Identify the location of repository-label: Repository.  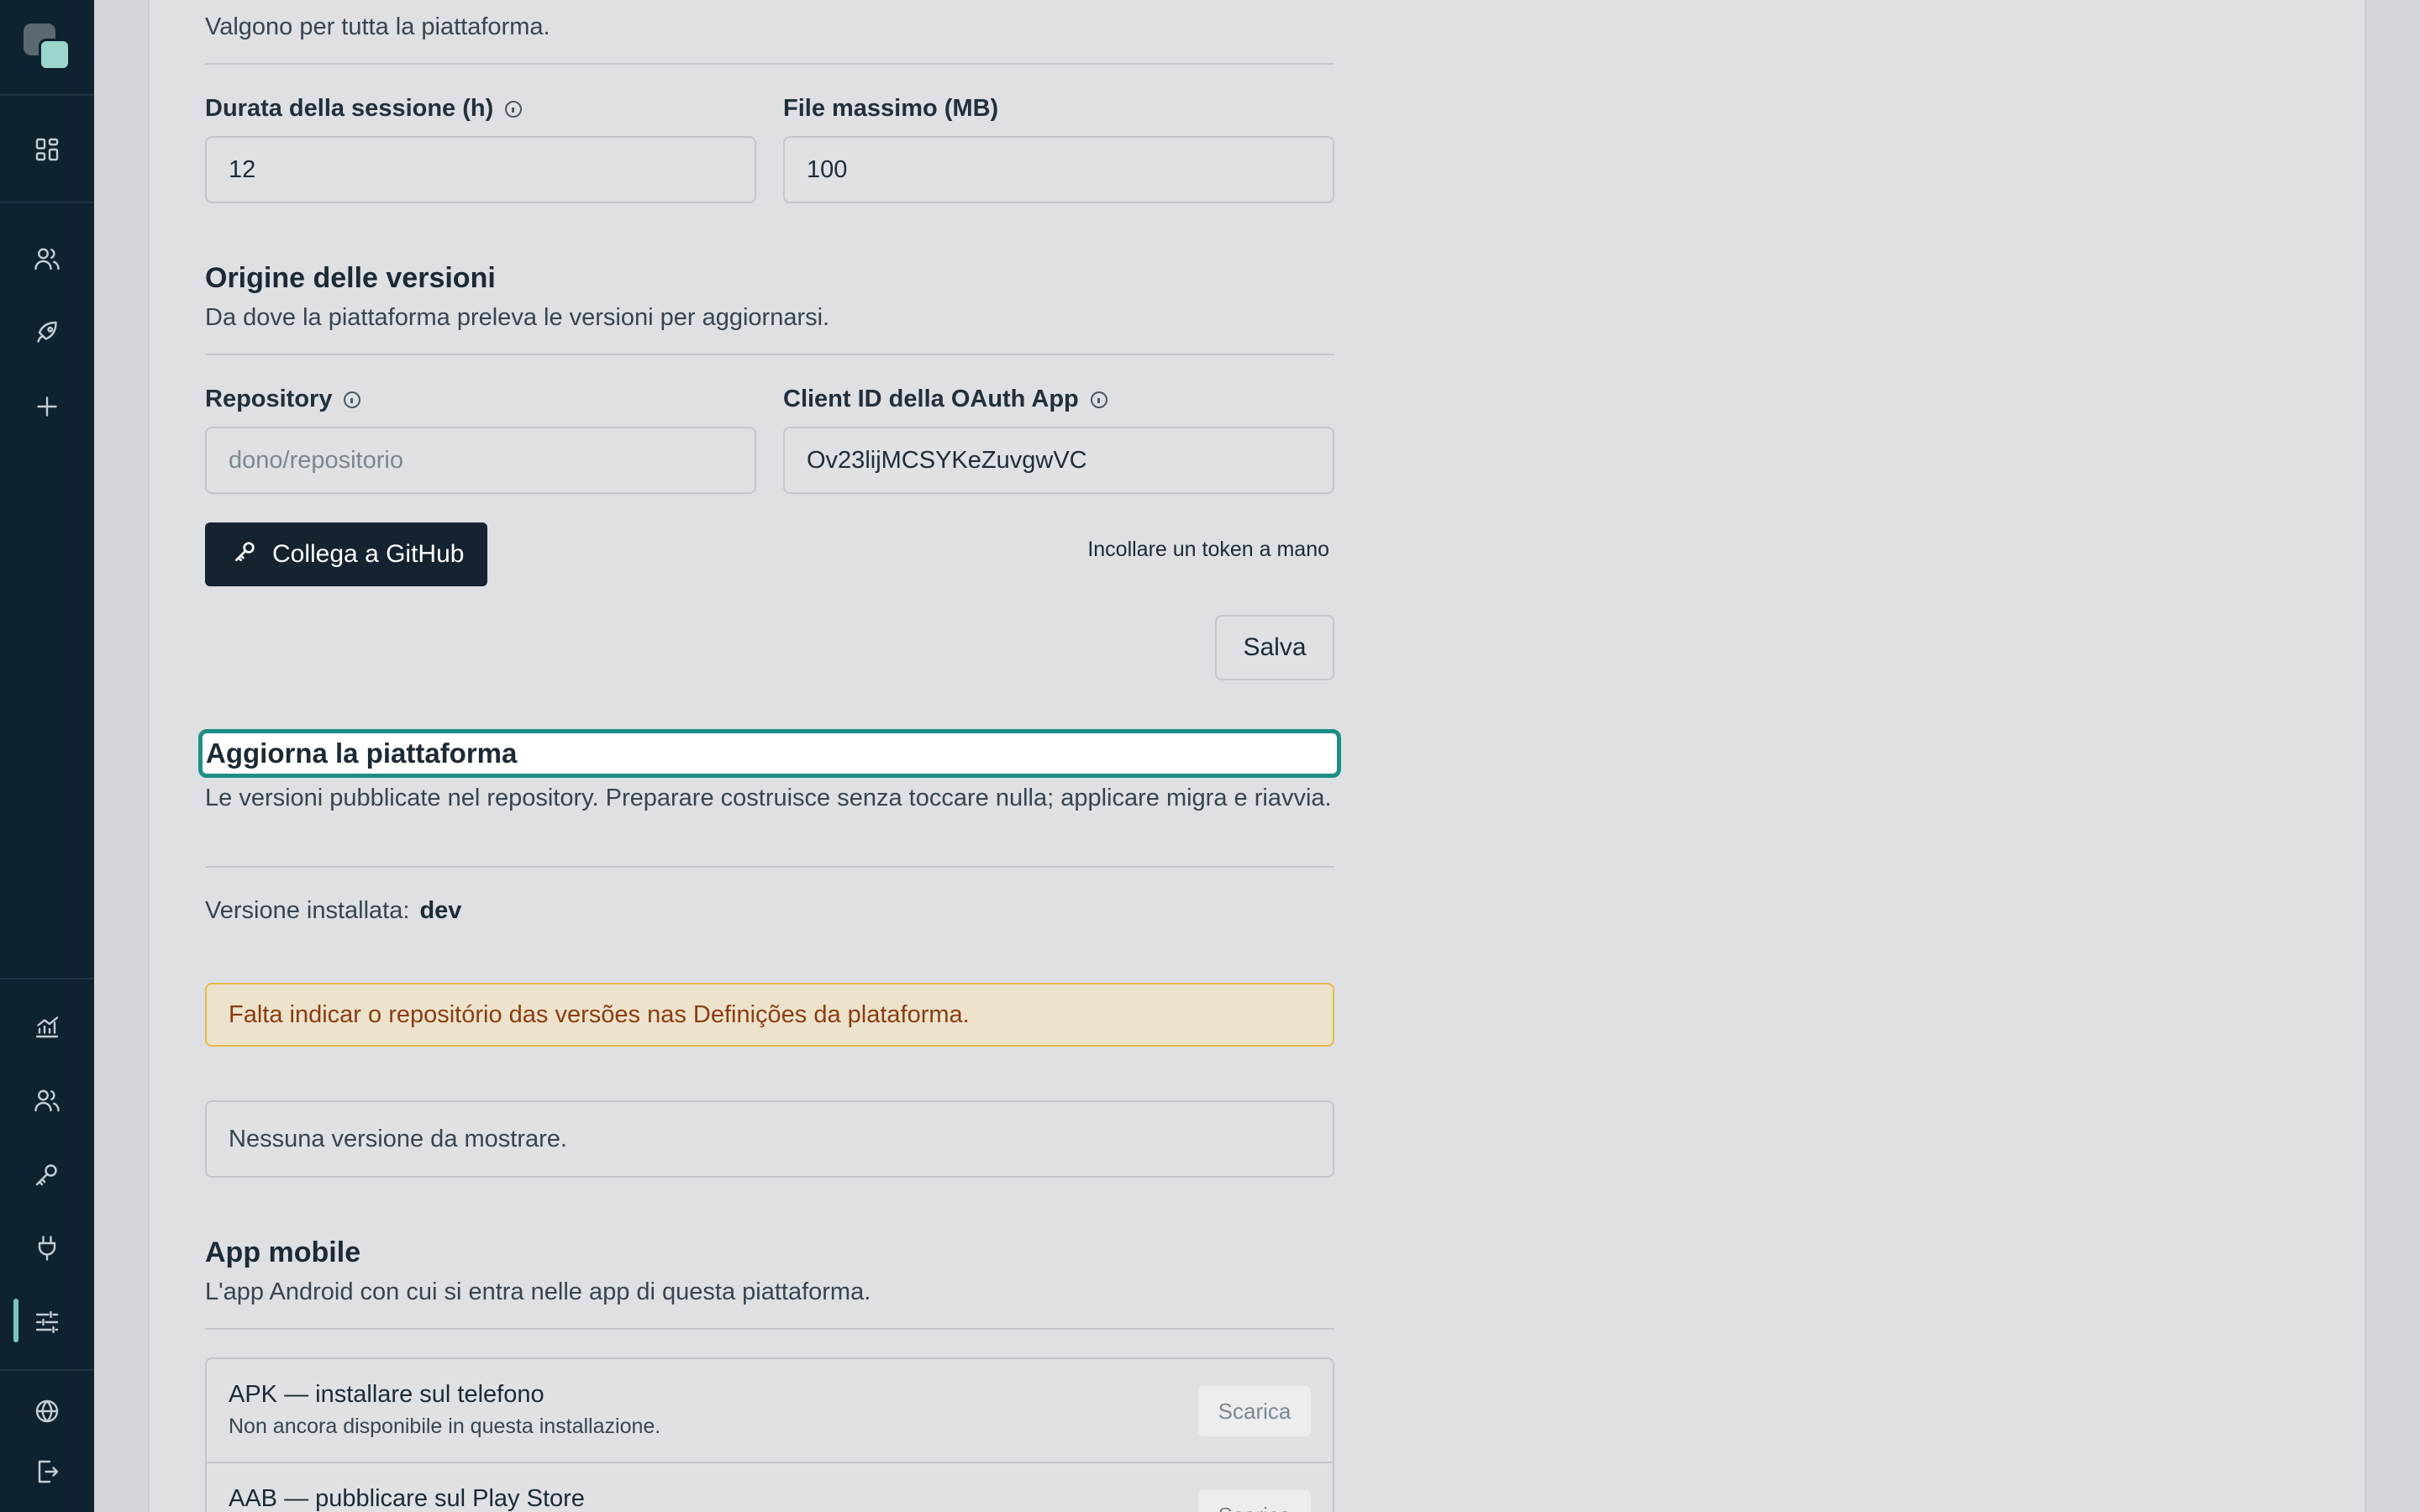
(283, 399).